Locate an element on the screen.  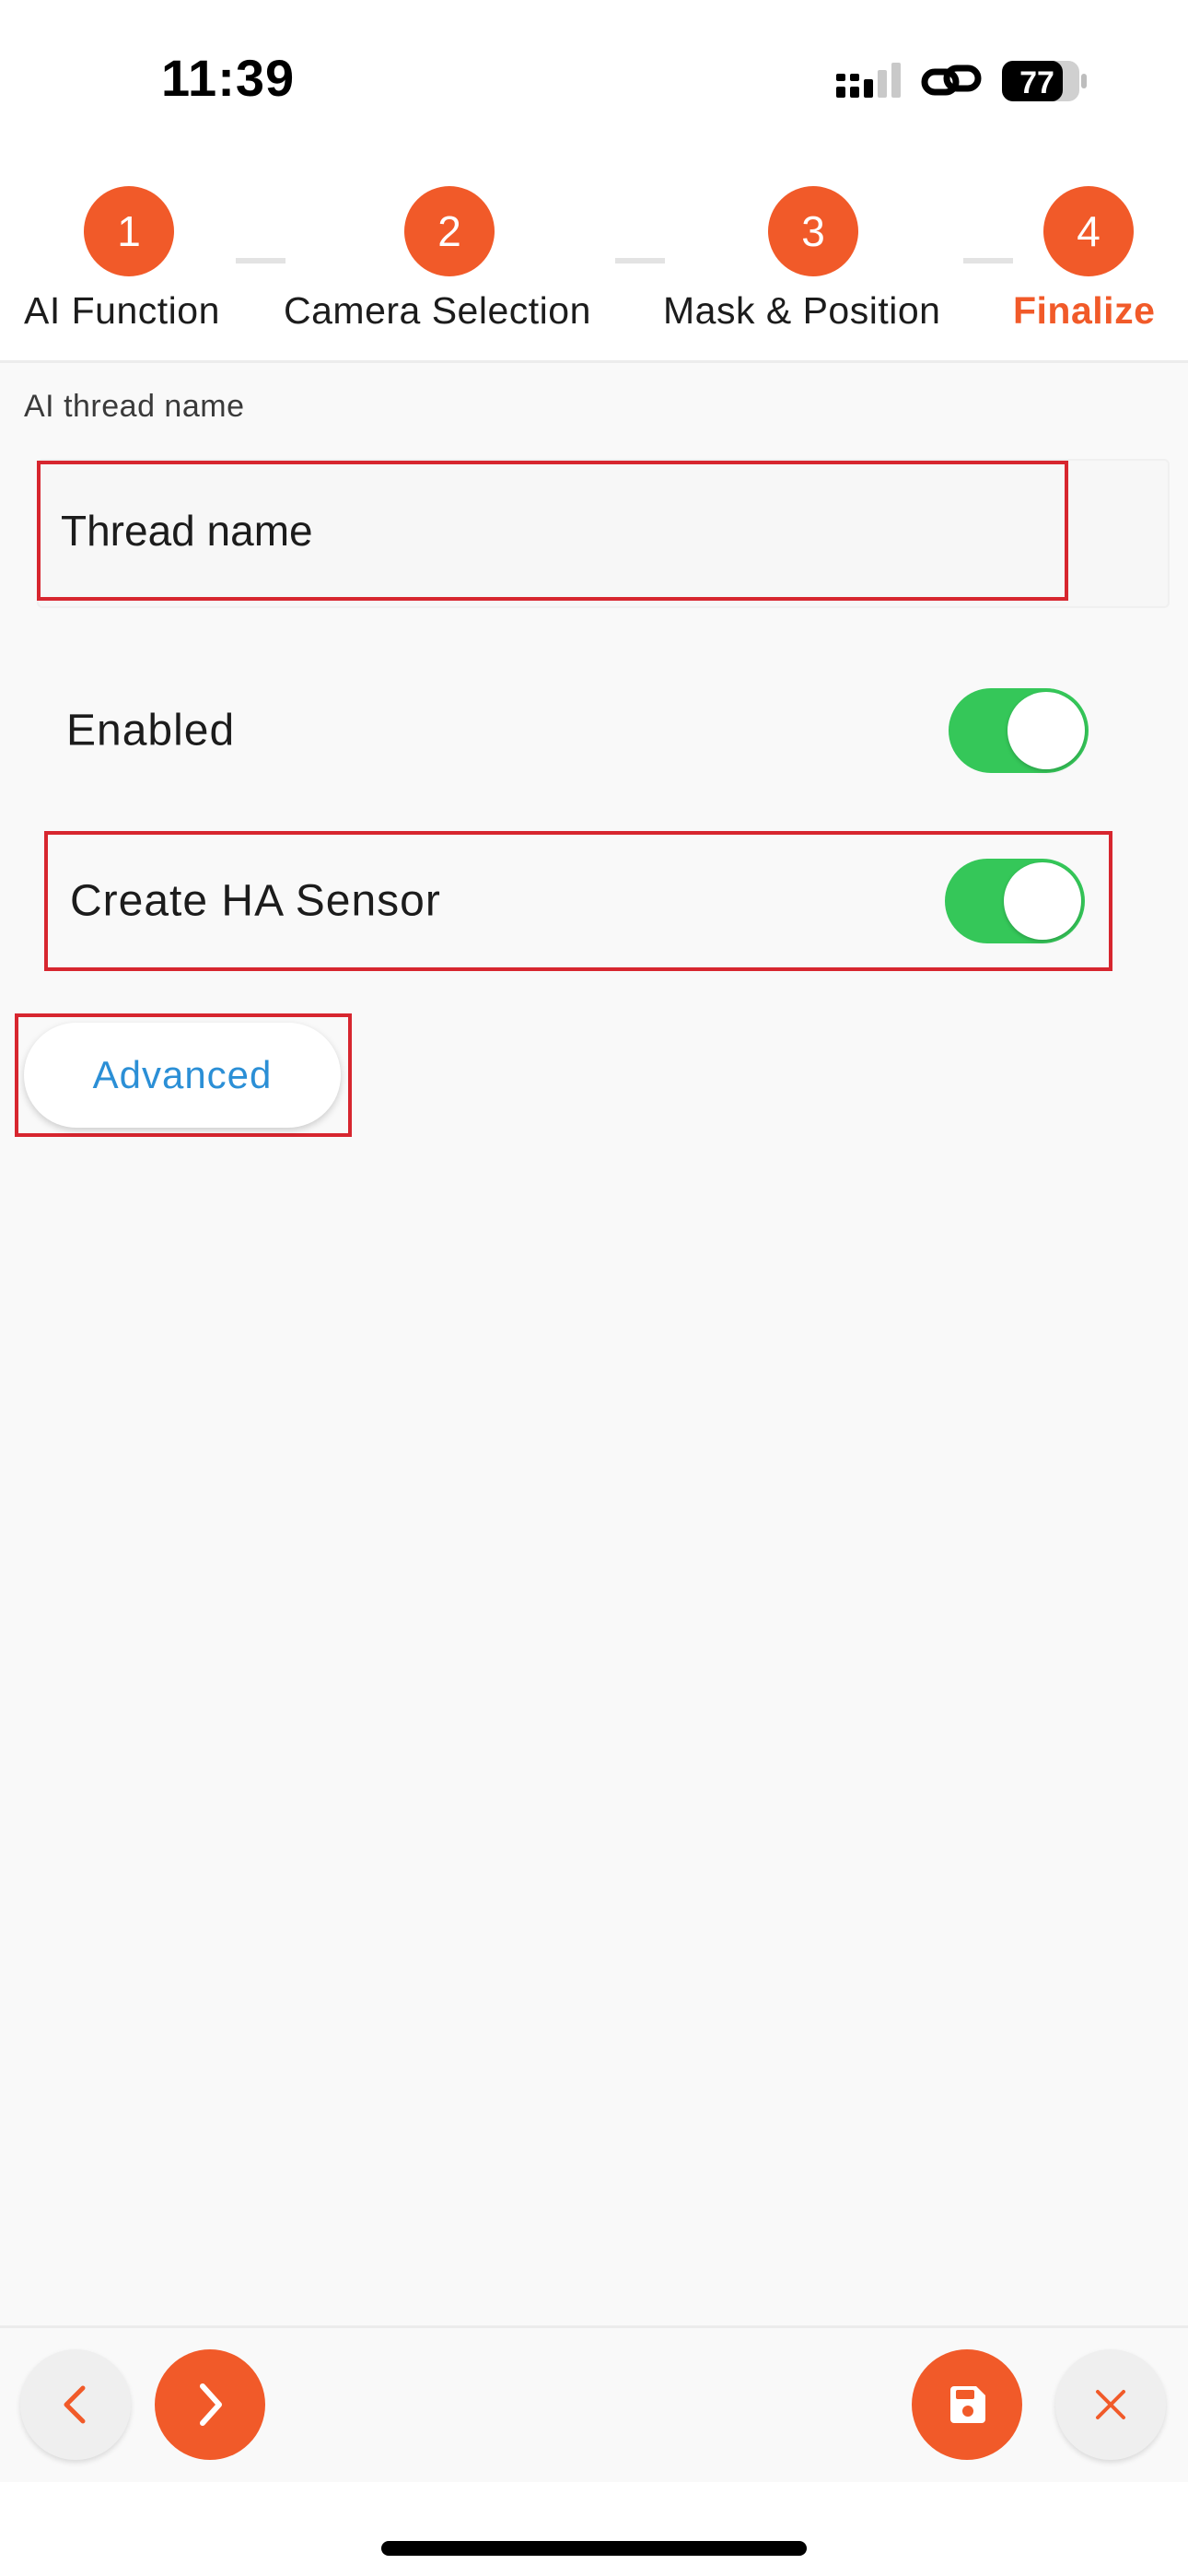
battery-level: 77 is located at coordinates (1036, 82).